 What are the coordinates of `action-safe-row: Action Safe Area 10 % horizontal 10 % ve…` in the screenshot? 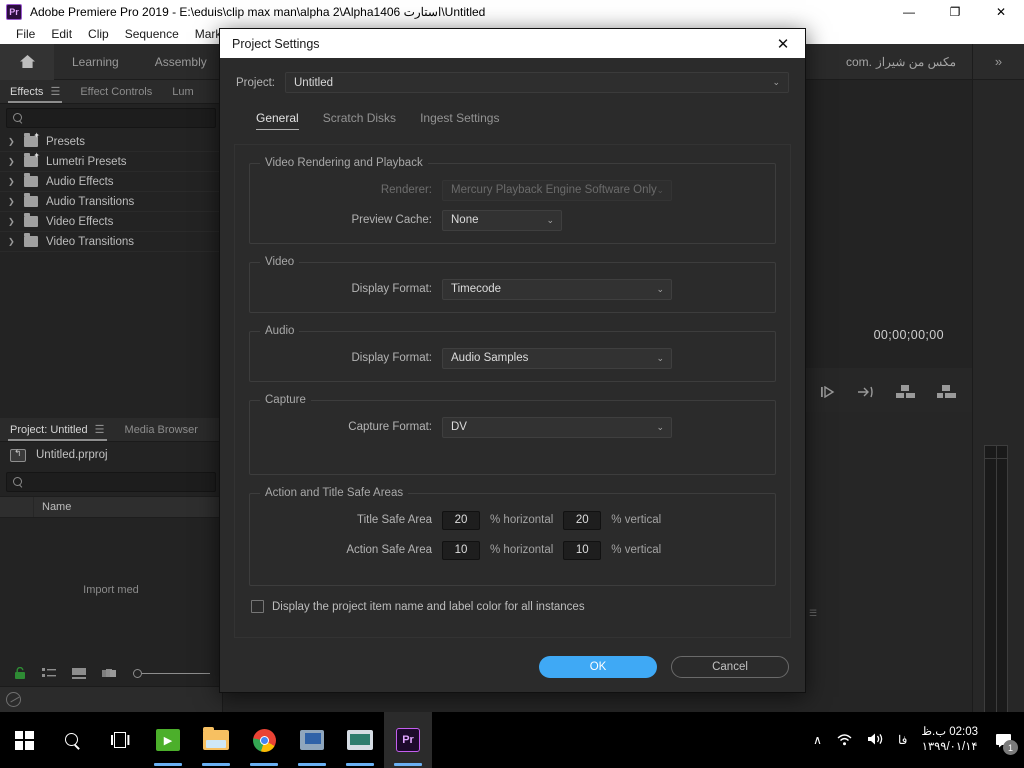 It's located at (512, 550).